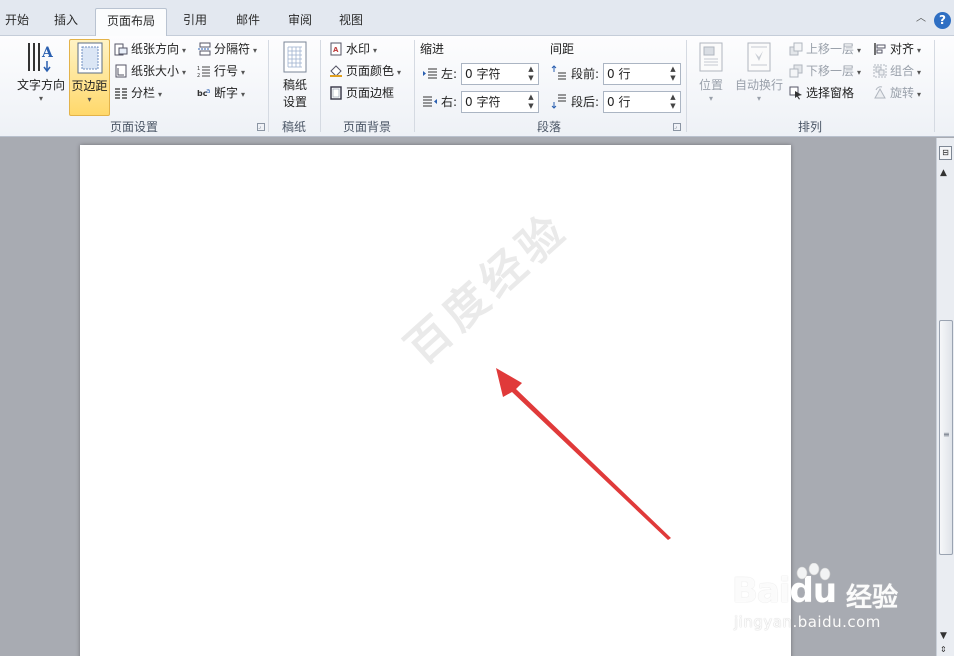 The width and height of the screenshot is (954, 656). Describe the element at coordinates (759, 57) in the screenshot. I see `wrap-text-icon` at that location.